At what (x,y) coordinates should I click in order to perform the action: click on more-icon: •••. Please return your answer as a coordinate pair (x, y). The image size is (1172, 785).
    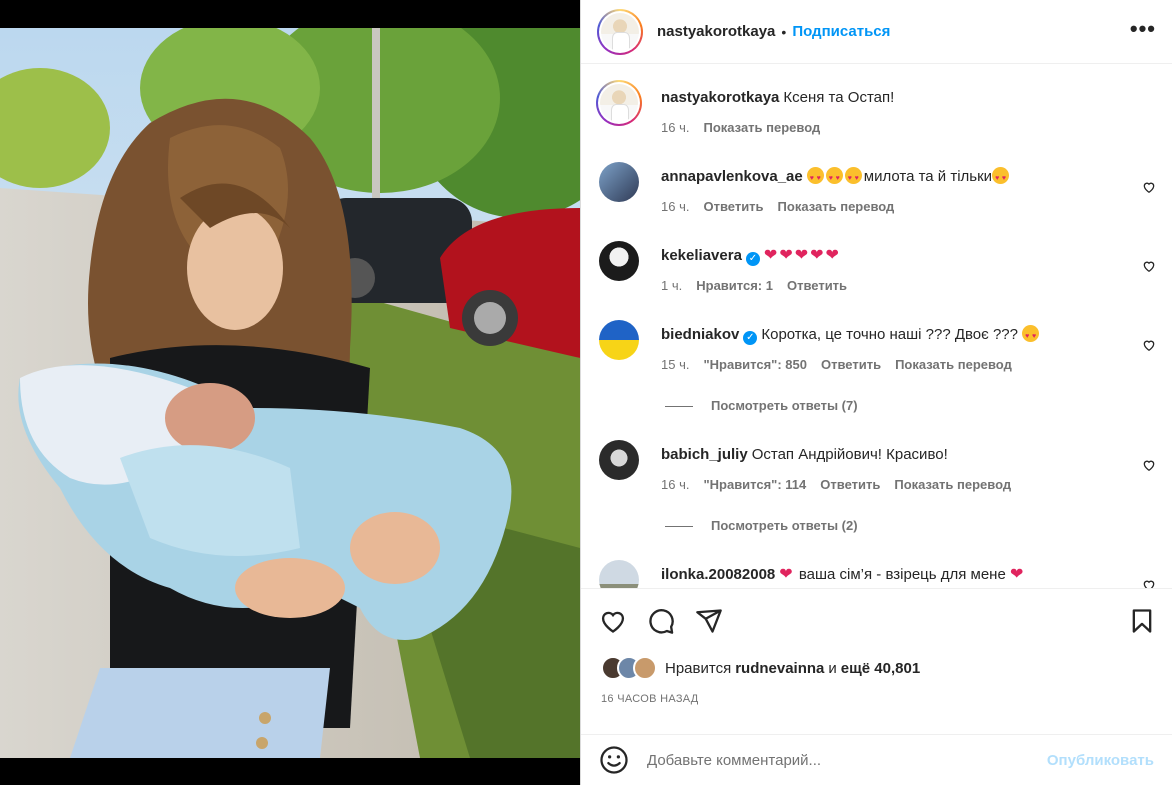
    Looking at the image, I should click on (1143, 29).